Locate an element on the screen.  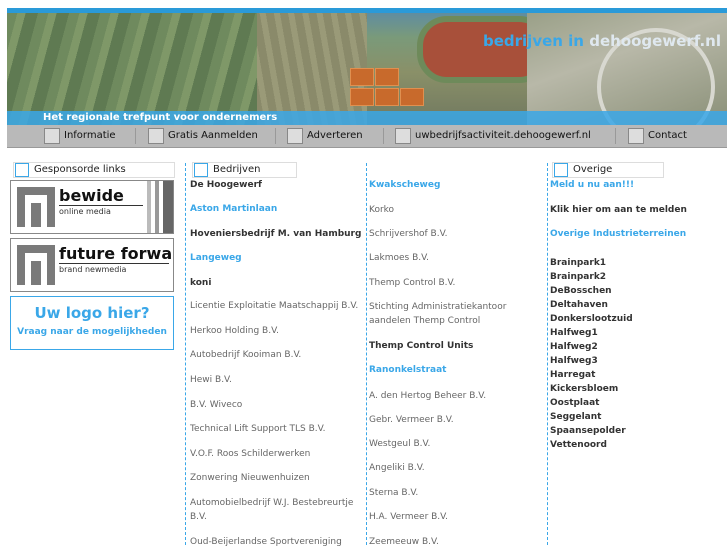
list-item: H.A. Vermeer B.V. is located at coordinates (409, 517).